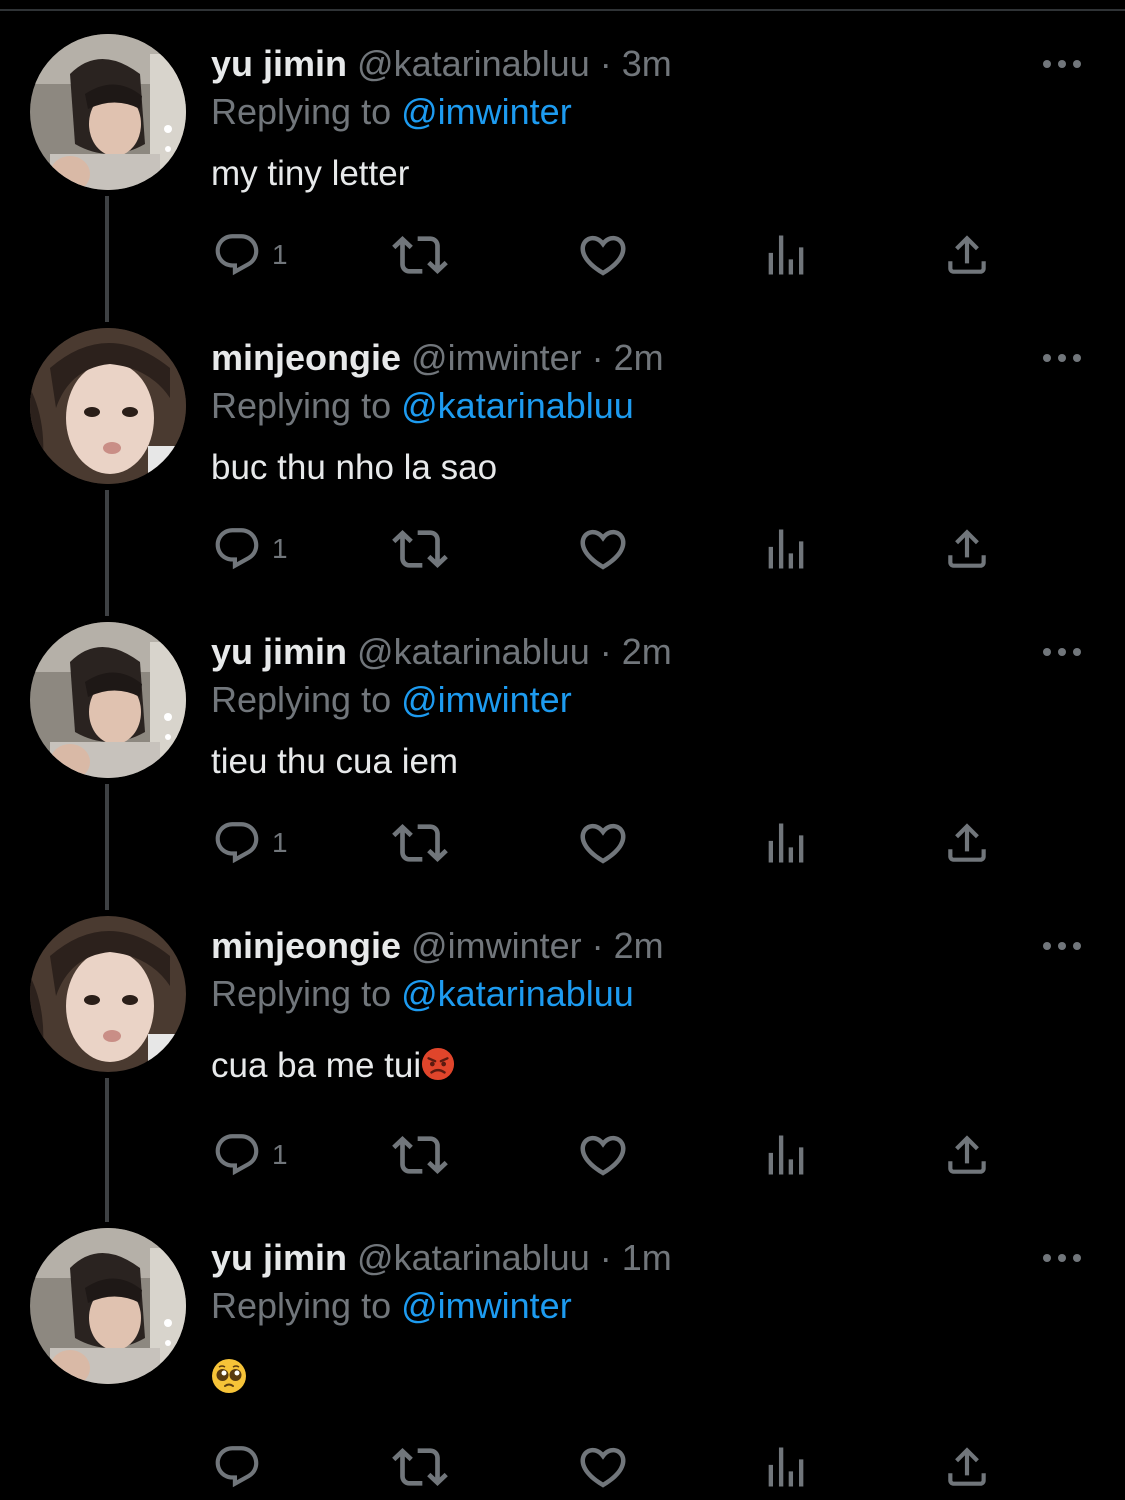 The width and height of the screenshot is (1125, 1500). I want to click on tweet-text, so click(229, 1376).